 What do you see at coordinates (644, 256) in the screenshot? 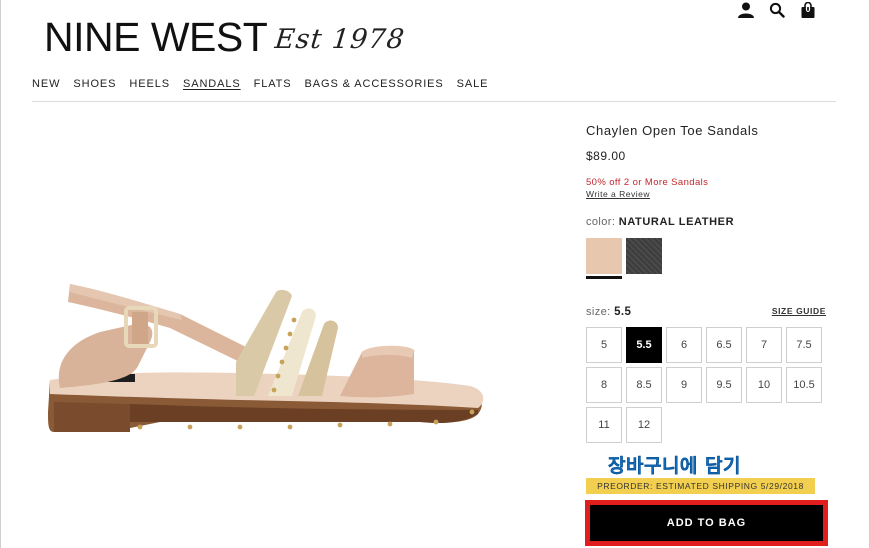
I see `swatch-black` at bounding box center [644, 256].